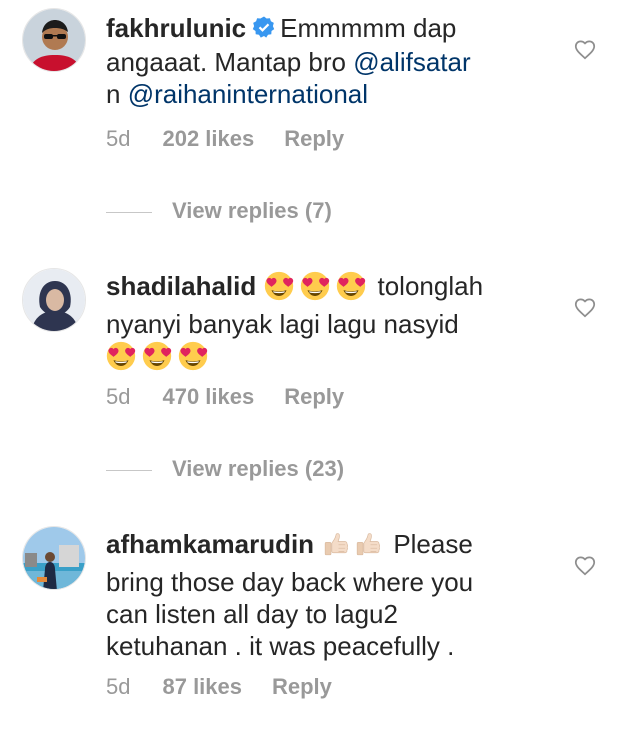 The image size is (640, 734). I want to click on comment-text: n, so click(117, 94).